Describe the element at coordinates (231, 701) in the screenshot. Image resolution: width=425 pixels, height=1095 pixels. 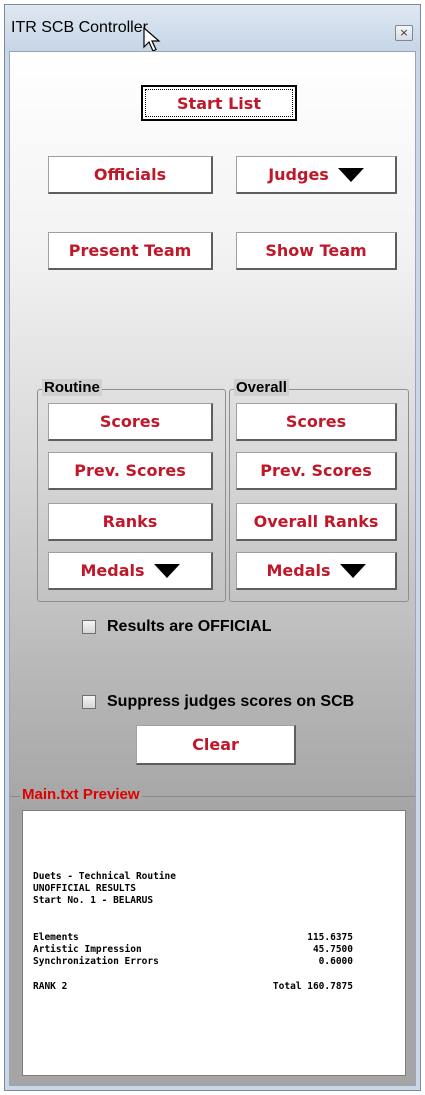
I see `suppress-judges-label: Suppress judges scores on SCB` at that location.